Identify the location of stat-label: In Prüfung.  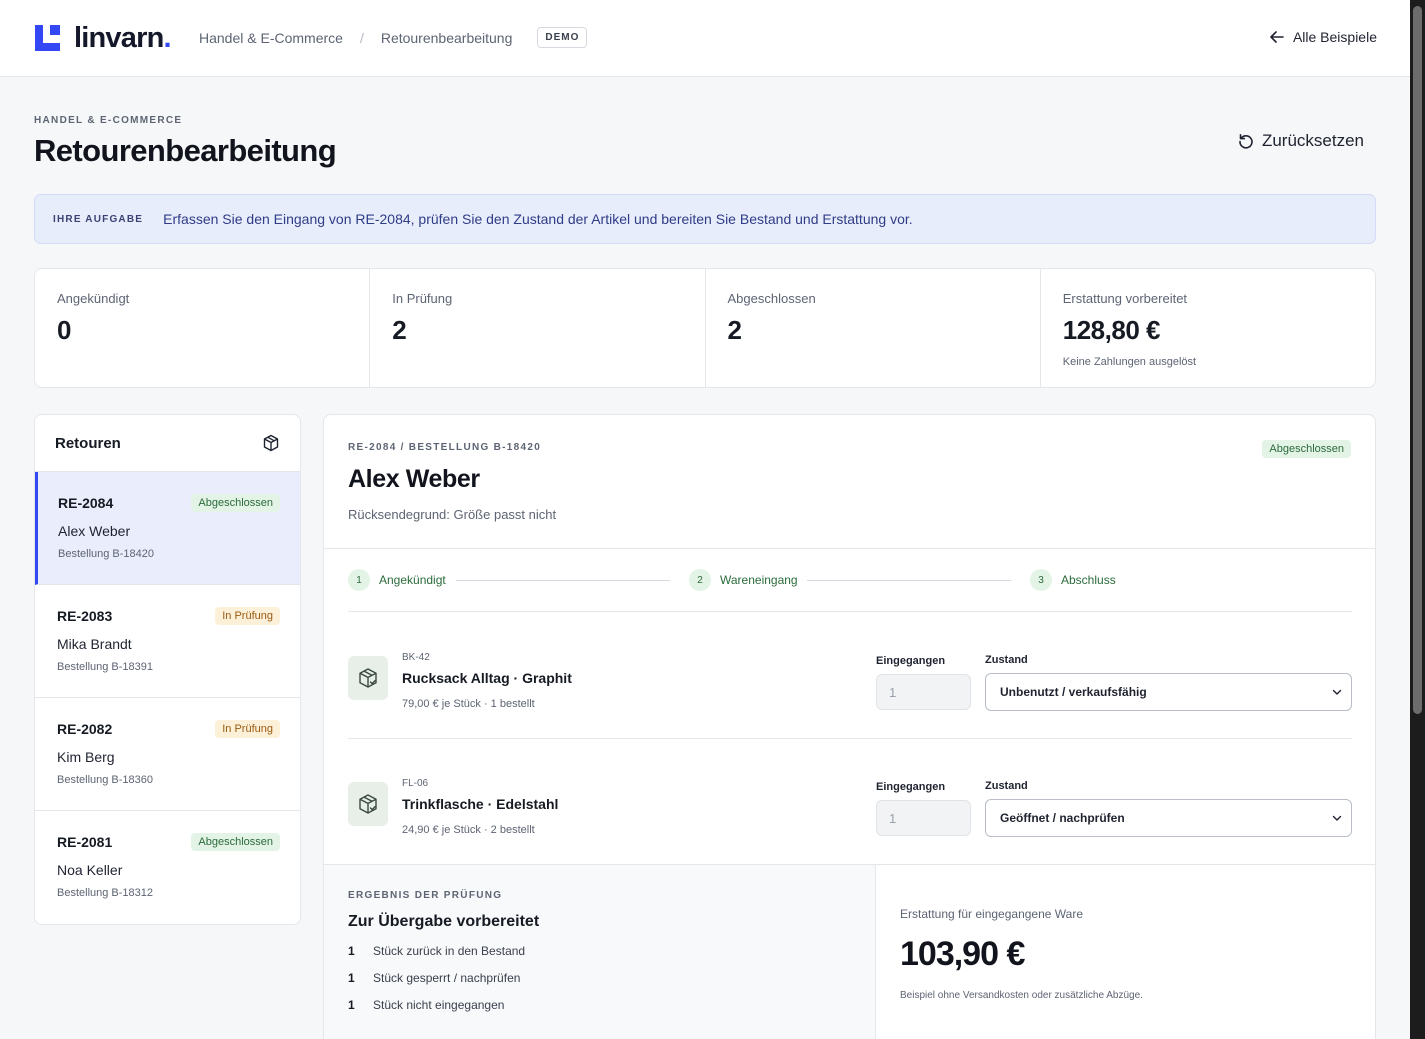
(422, 298).